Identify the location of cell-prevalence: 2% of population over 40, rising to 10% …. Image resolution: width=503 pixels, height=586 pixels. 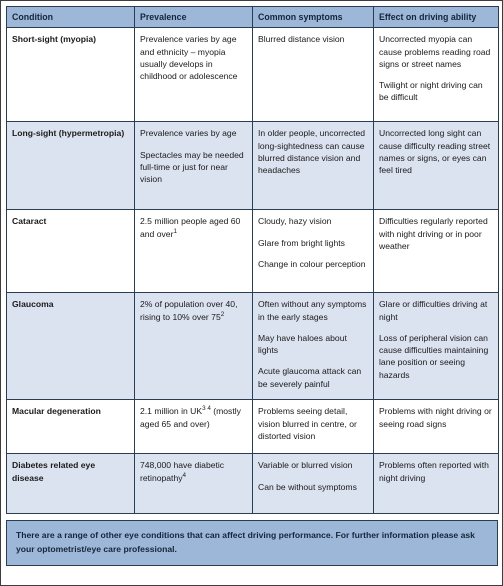
(193, 346).